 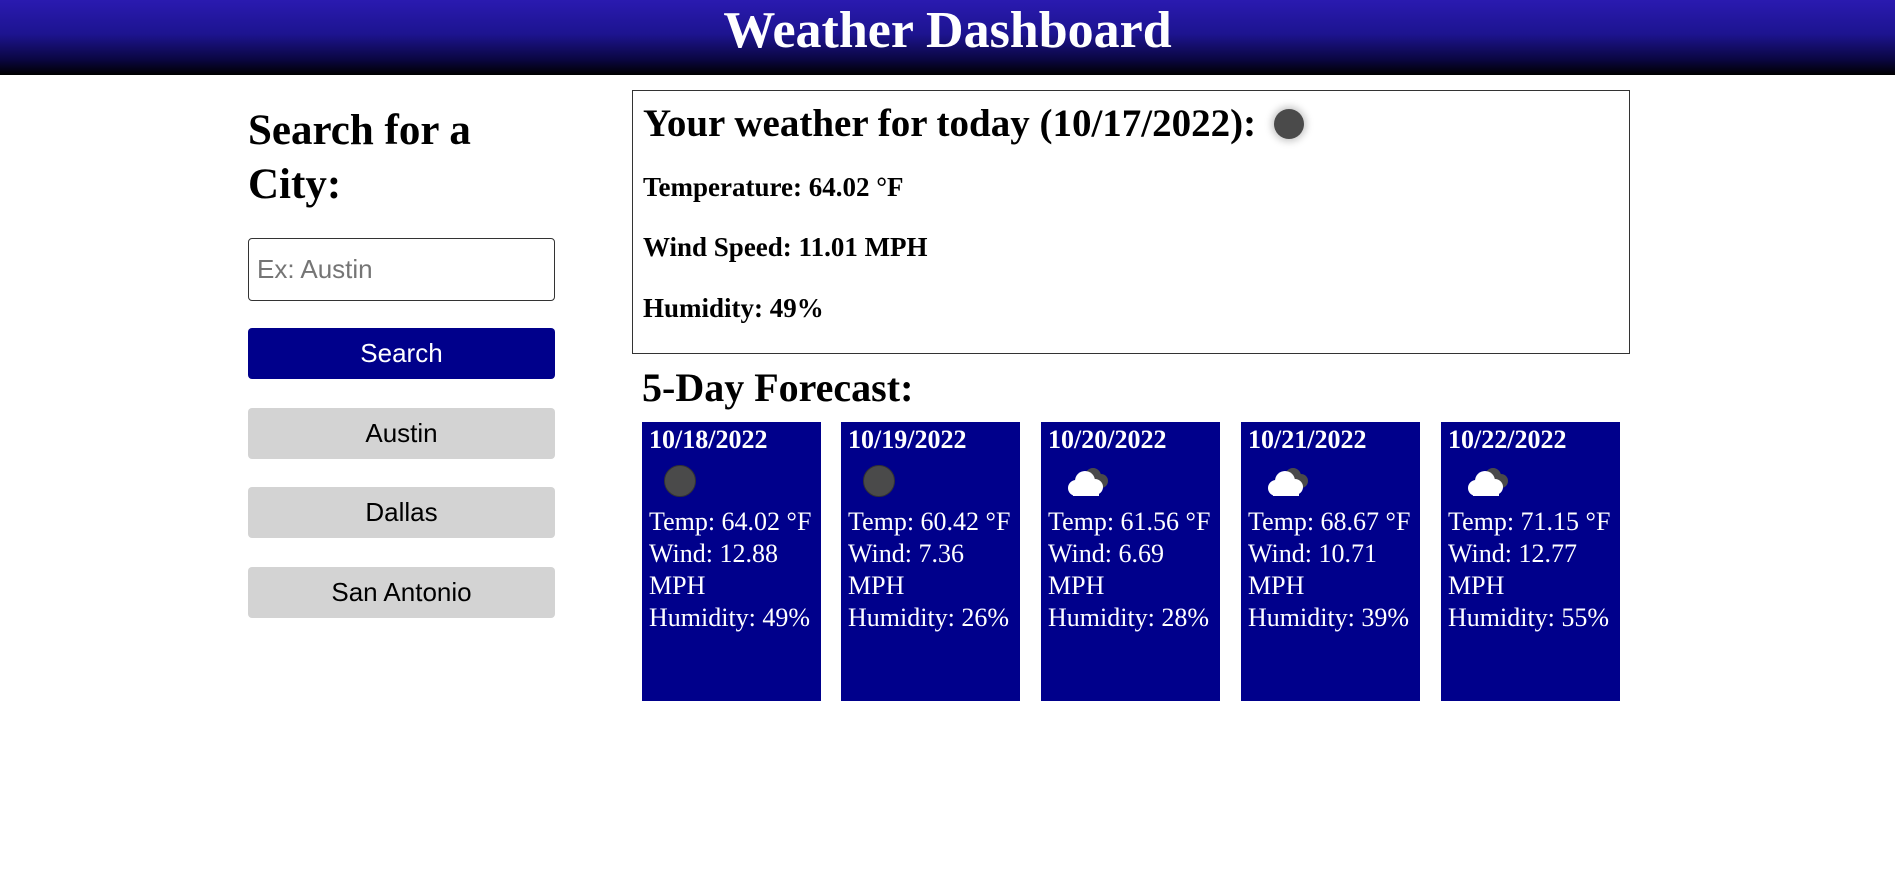 I want to click on forecast-wind: Wind: 12.77 MPH, so click(x=1512, y=569).